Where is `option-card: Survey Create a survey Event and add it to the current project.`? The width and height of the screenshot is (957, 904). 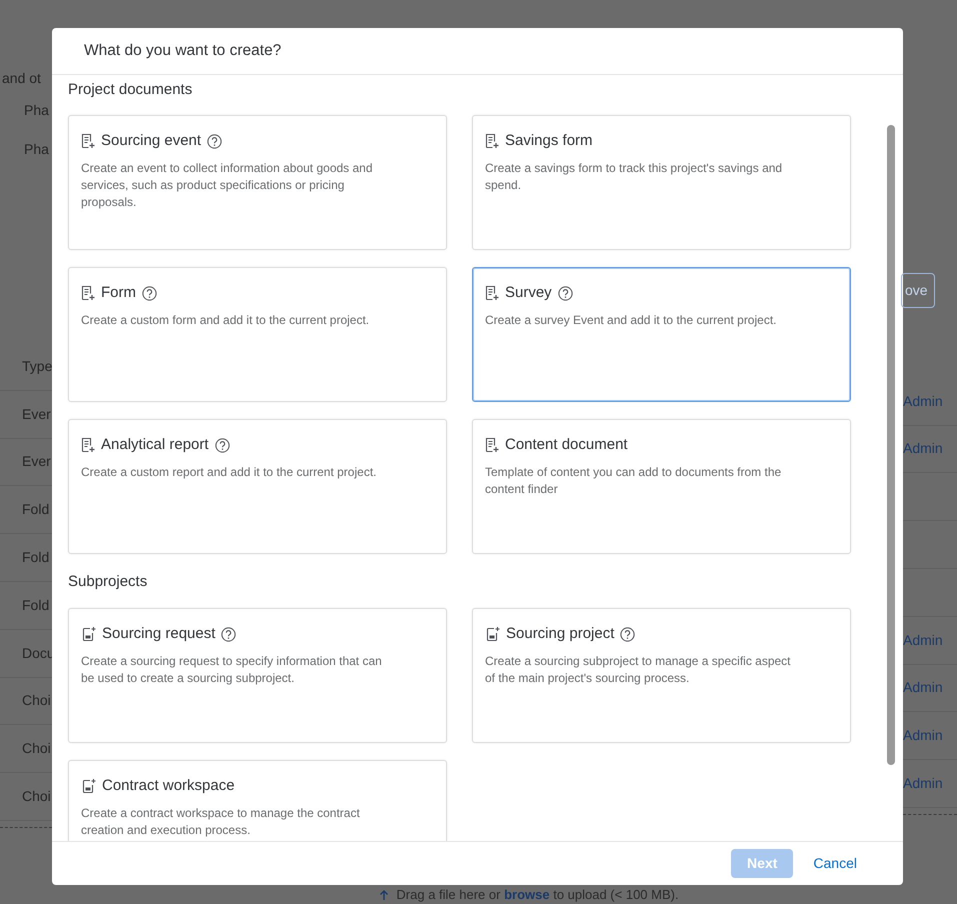
option-card: Survey Create a survey Event and add it to the current project. is located at coordinates (661, 334).